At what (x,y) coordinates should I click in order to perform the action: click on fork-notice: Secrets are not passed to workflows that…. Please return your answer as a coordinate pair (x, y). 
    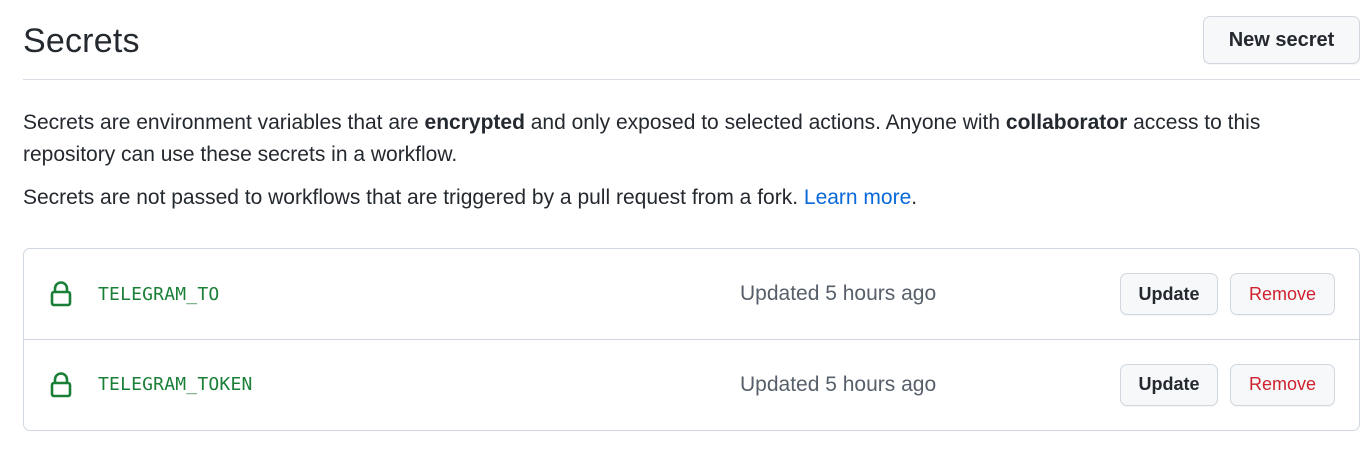
    Looking at the image, I should click on (688, 198).